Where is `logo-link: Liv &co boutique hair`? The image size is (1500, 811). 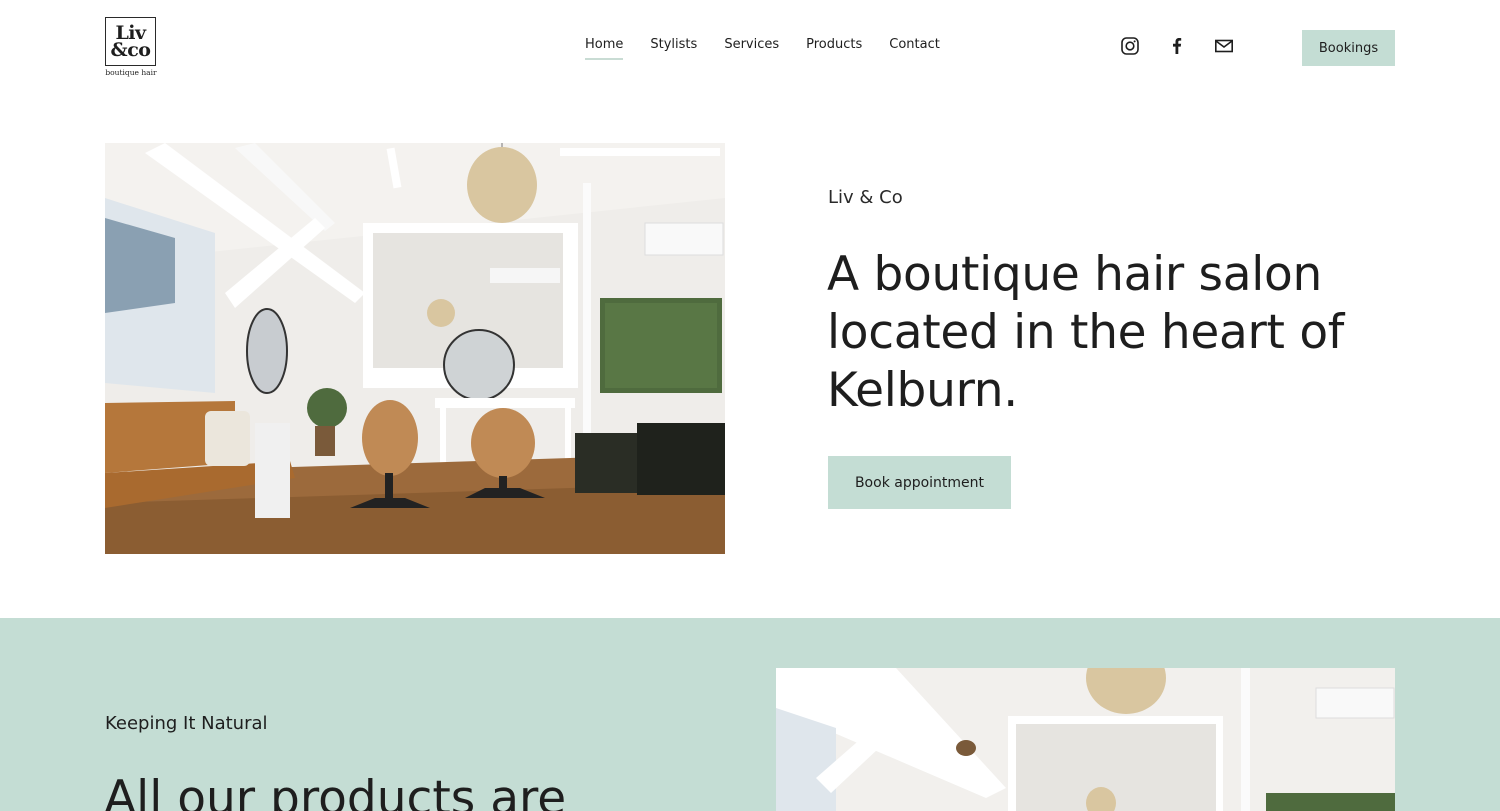 logo-link: Liv &co boutique hair is located at coordinates (131, 47).